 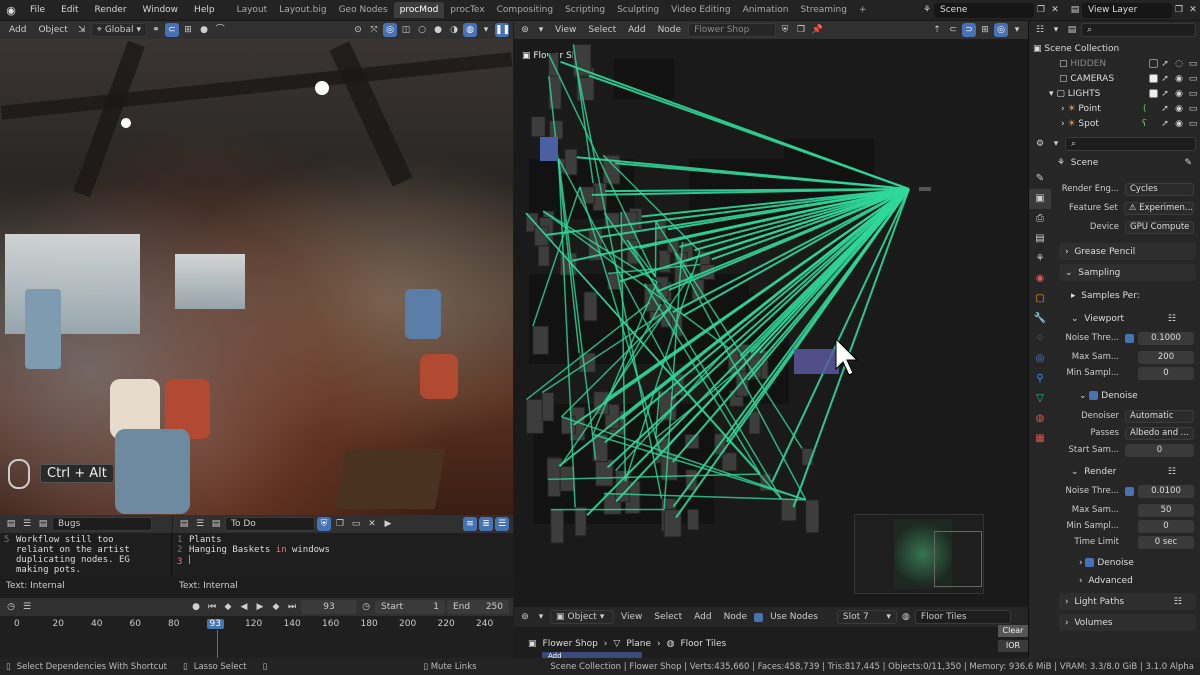 I want to click on open-icon: ▭, so click(x=356, y=524).